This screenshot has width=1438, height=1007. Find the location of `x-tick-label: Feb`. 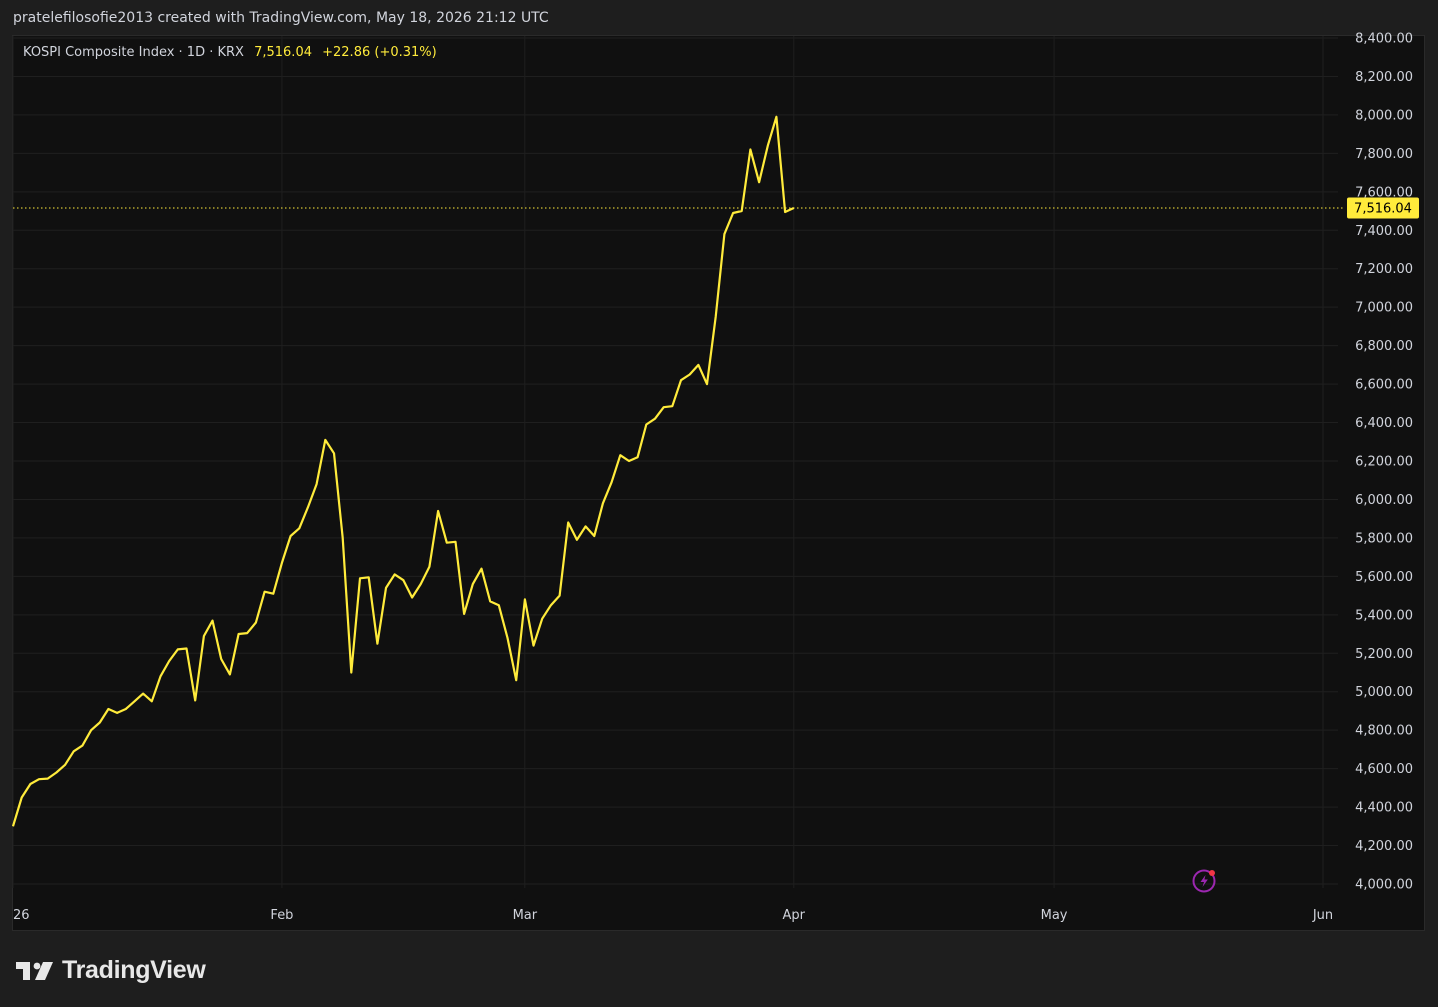

x-tick-label: Feb is located at coordinates (281, 915).